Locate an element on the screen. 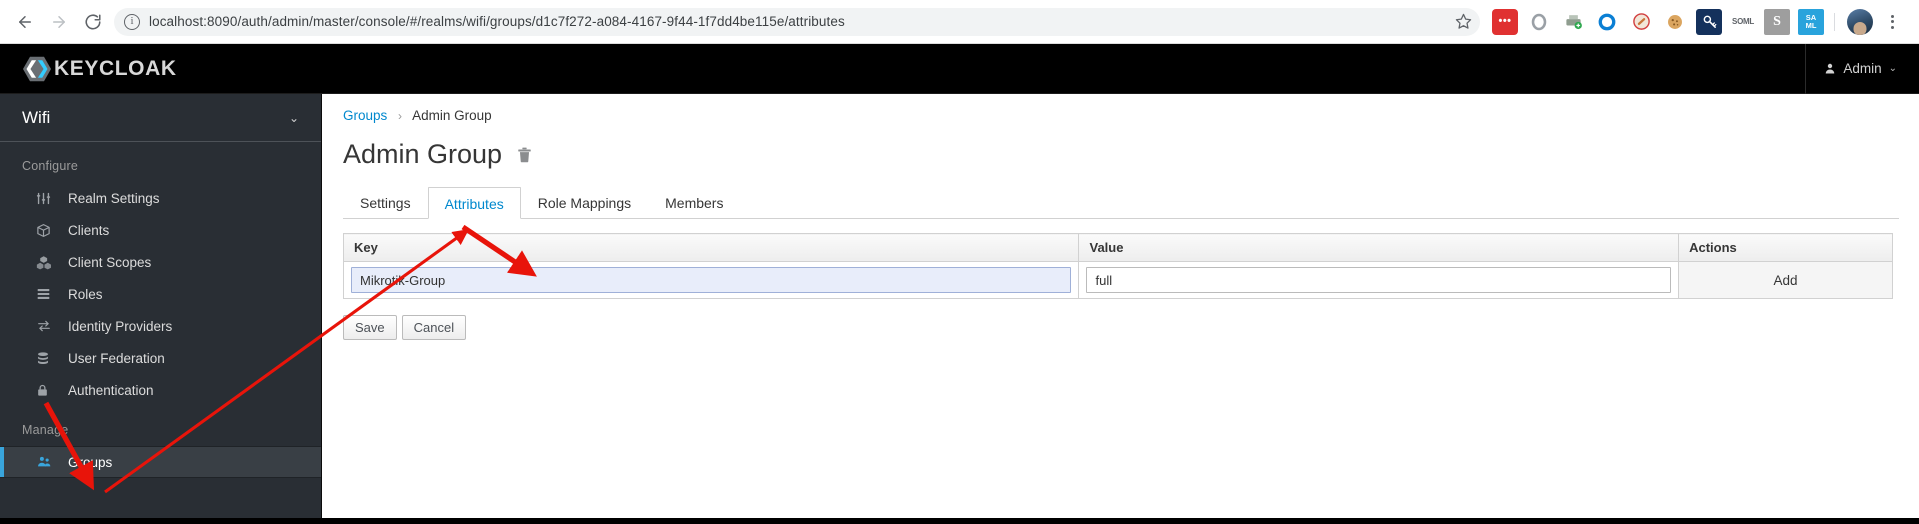 The image size is (1919, 524). cell-value is located at coordinates (1379, 280).